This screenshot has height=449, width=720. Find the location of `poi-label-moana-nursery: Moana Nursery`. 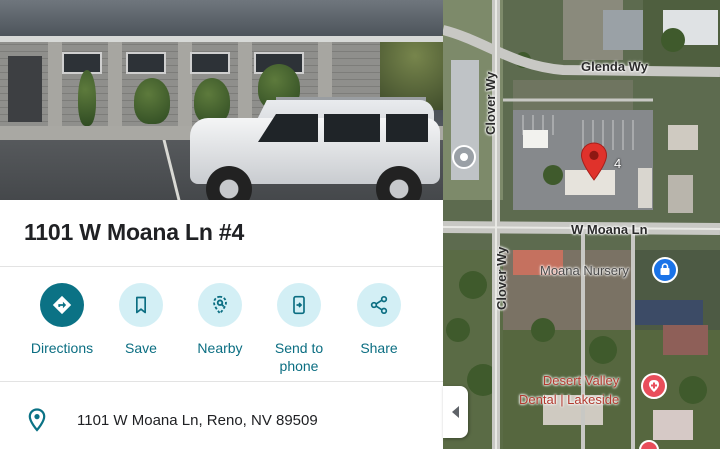

poi-label-moana-nursery: Moana Nursery is located at coordinates (584, 270).